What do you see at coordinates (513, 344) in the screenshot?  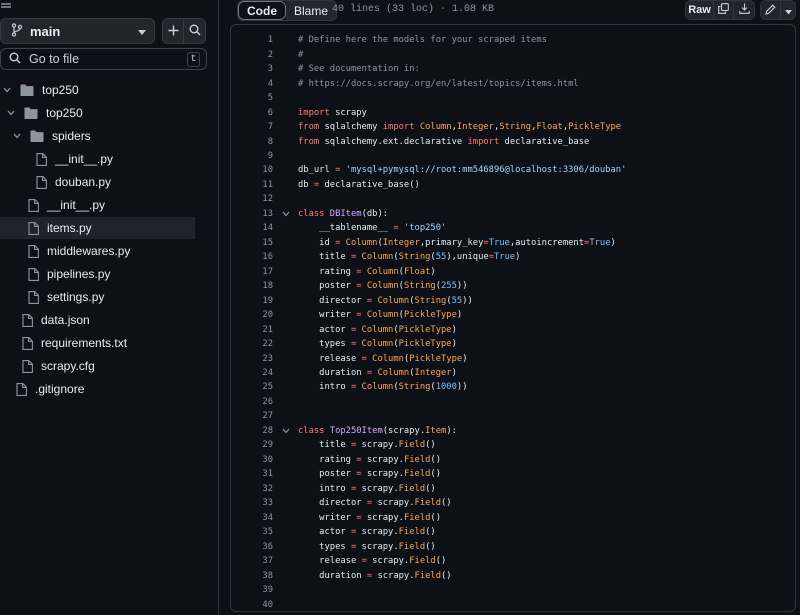 I see `code-line: 22 types = Column(PickleType)` at bounding box center [513, 344].